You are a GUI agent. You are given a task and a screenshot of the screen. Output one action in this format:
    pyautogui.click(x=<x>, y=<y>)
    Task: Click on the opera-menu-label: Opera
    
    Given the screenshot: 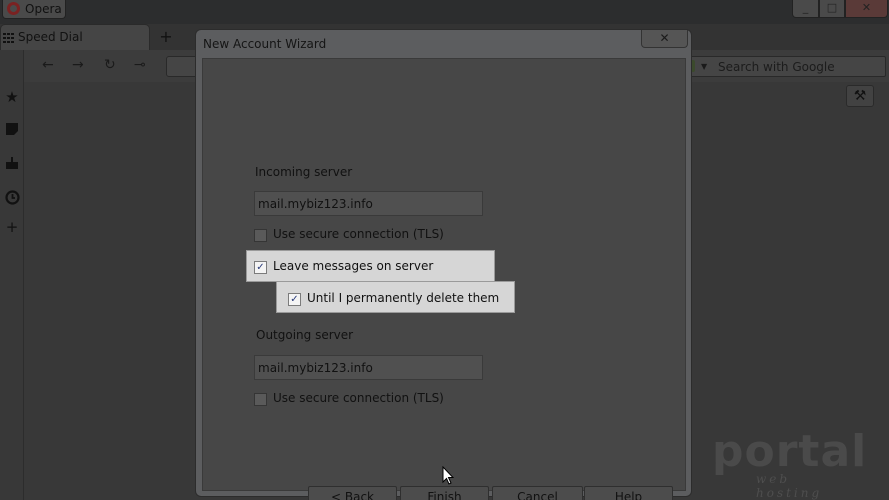 What is the action you would take?
    pyautogui.click(x=43, y=9)
    